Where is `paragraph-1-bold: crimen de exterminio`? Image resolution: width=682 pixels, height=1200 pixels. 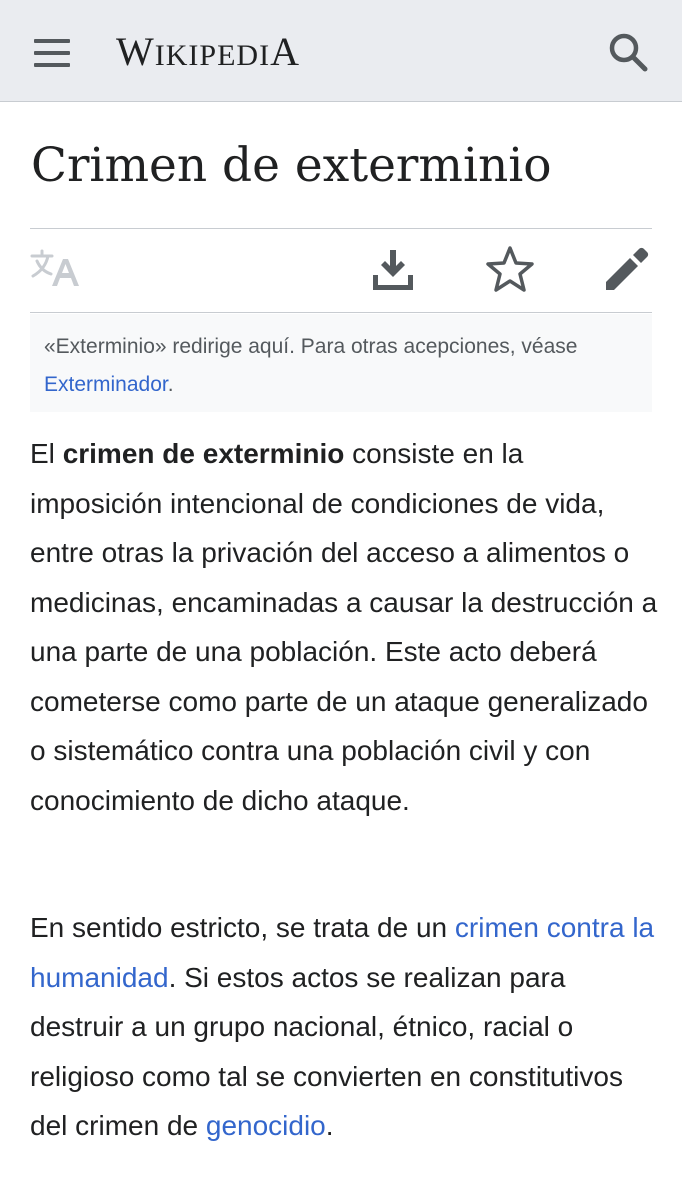
paragraph-1-bold: crimen de exterminio is located at coordinates (203, 453).